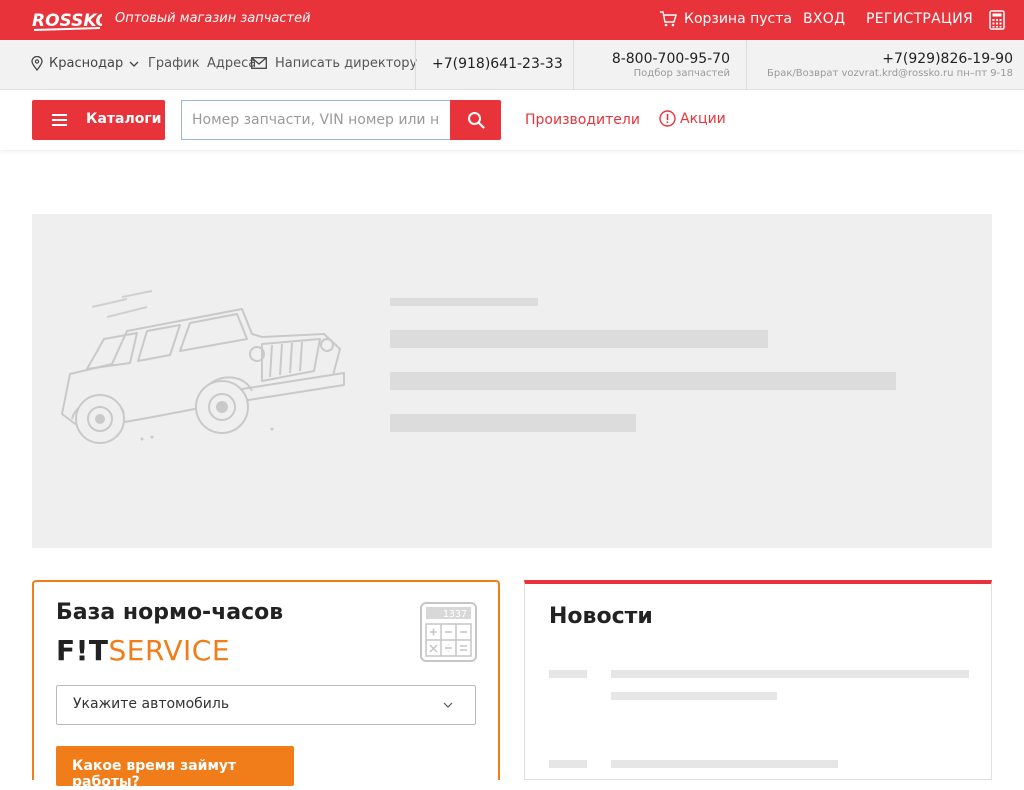 Image resolution: width=1024 pixels, height=790 pixels. Describe the element at coordinates (151, 704) in the screenshot. I see `car-select-label: Укажите автомобиль` at that location.